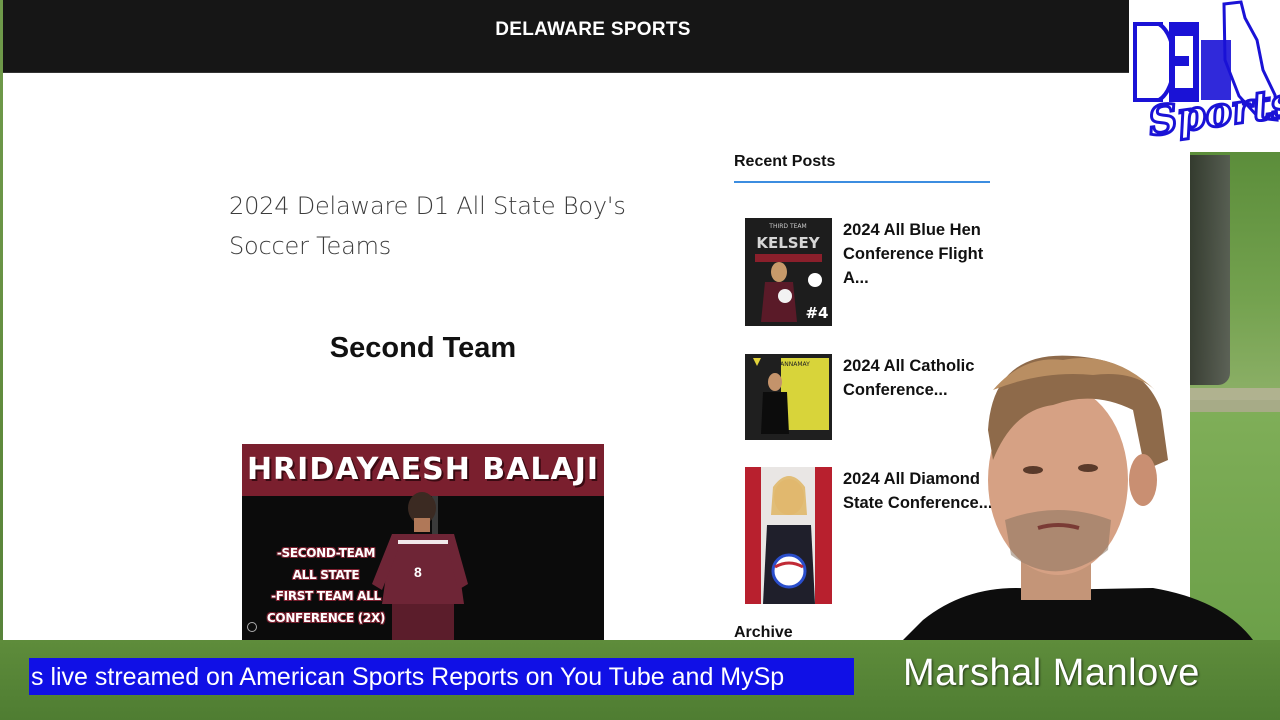 The height and width of the screenshot is (720, 1280). Describe the element at coordinates (252, 627) in the screenshot. I see `image-indicator-icon` at that location.